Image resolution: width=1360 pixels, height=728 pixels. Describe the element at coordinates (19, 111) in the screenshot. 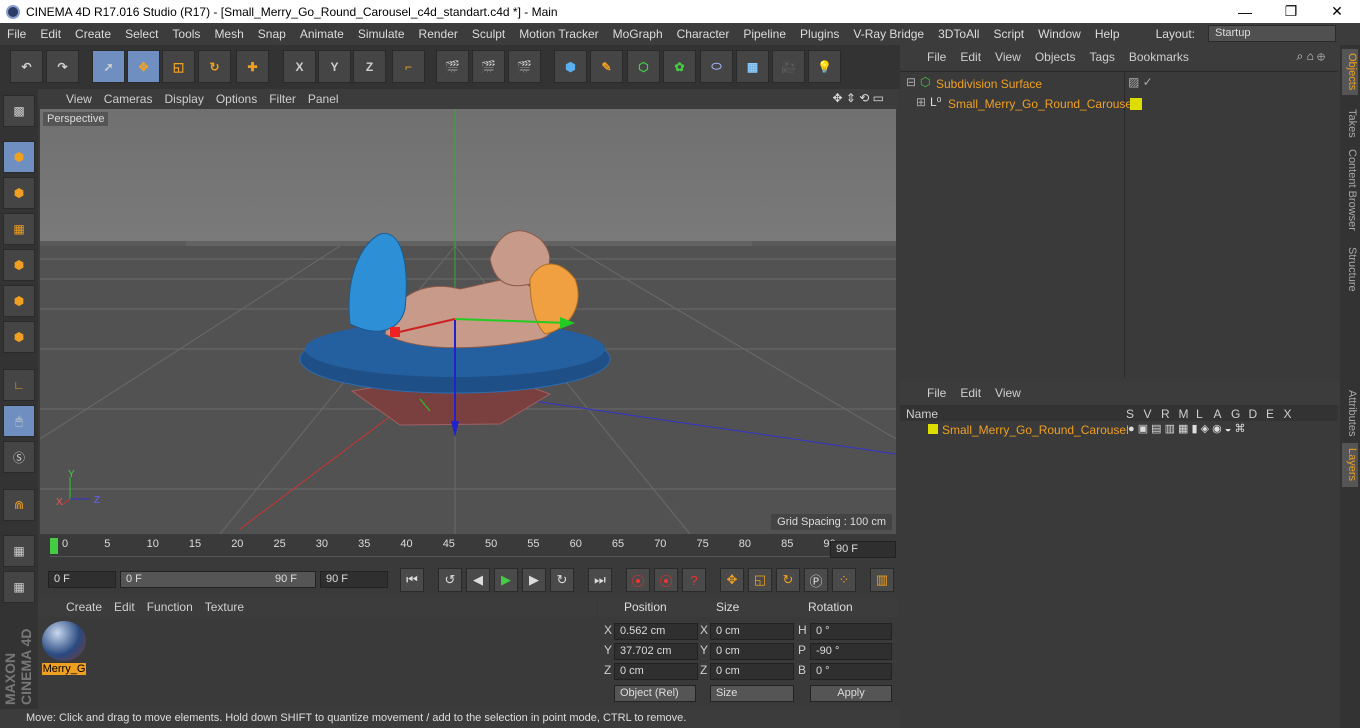

I see `make-editable-icon: ▩` at that location.